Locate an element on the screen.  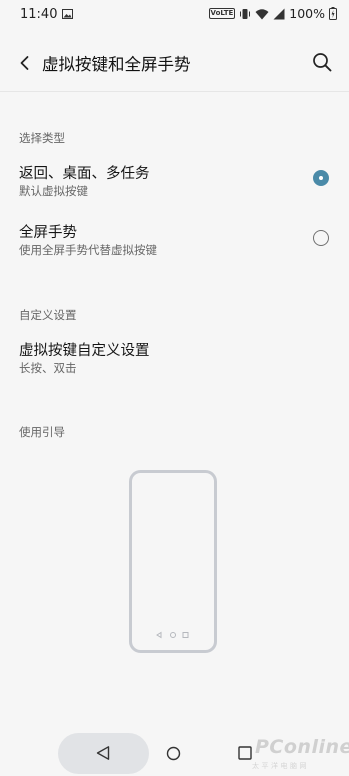
option-title: 全屏手势 is located at coordinates (48, 233).